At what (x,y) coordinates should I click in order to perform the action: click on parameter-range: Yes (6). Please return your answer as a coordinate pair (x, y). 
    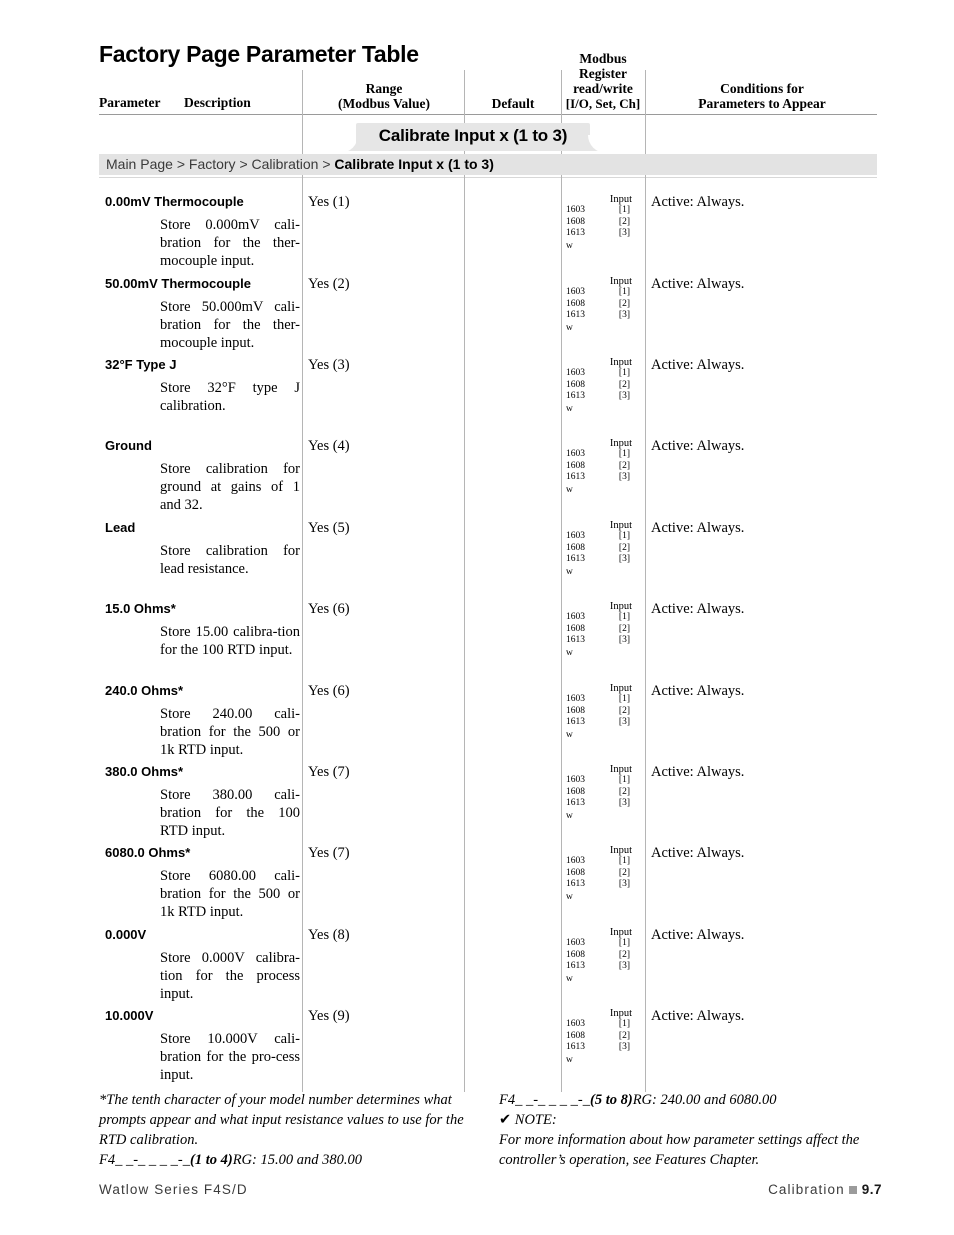
    Looking at the image, I should click on (329, 691).